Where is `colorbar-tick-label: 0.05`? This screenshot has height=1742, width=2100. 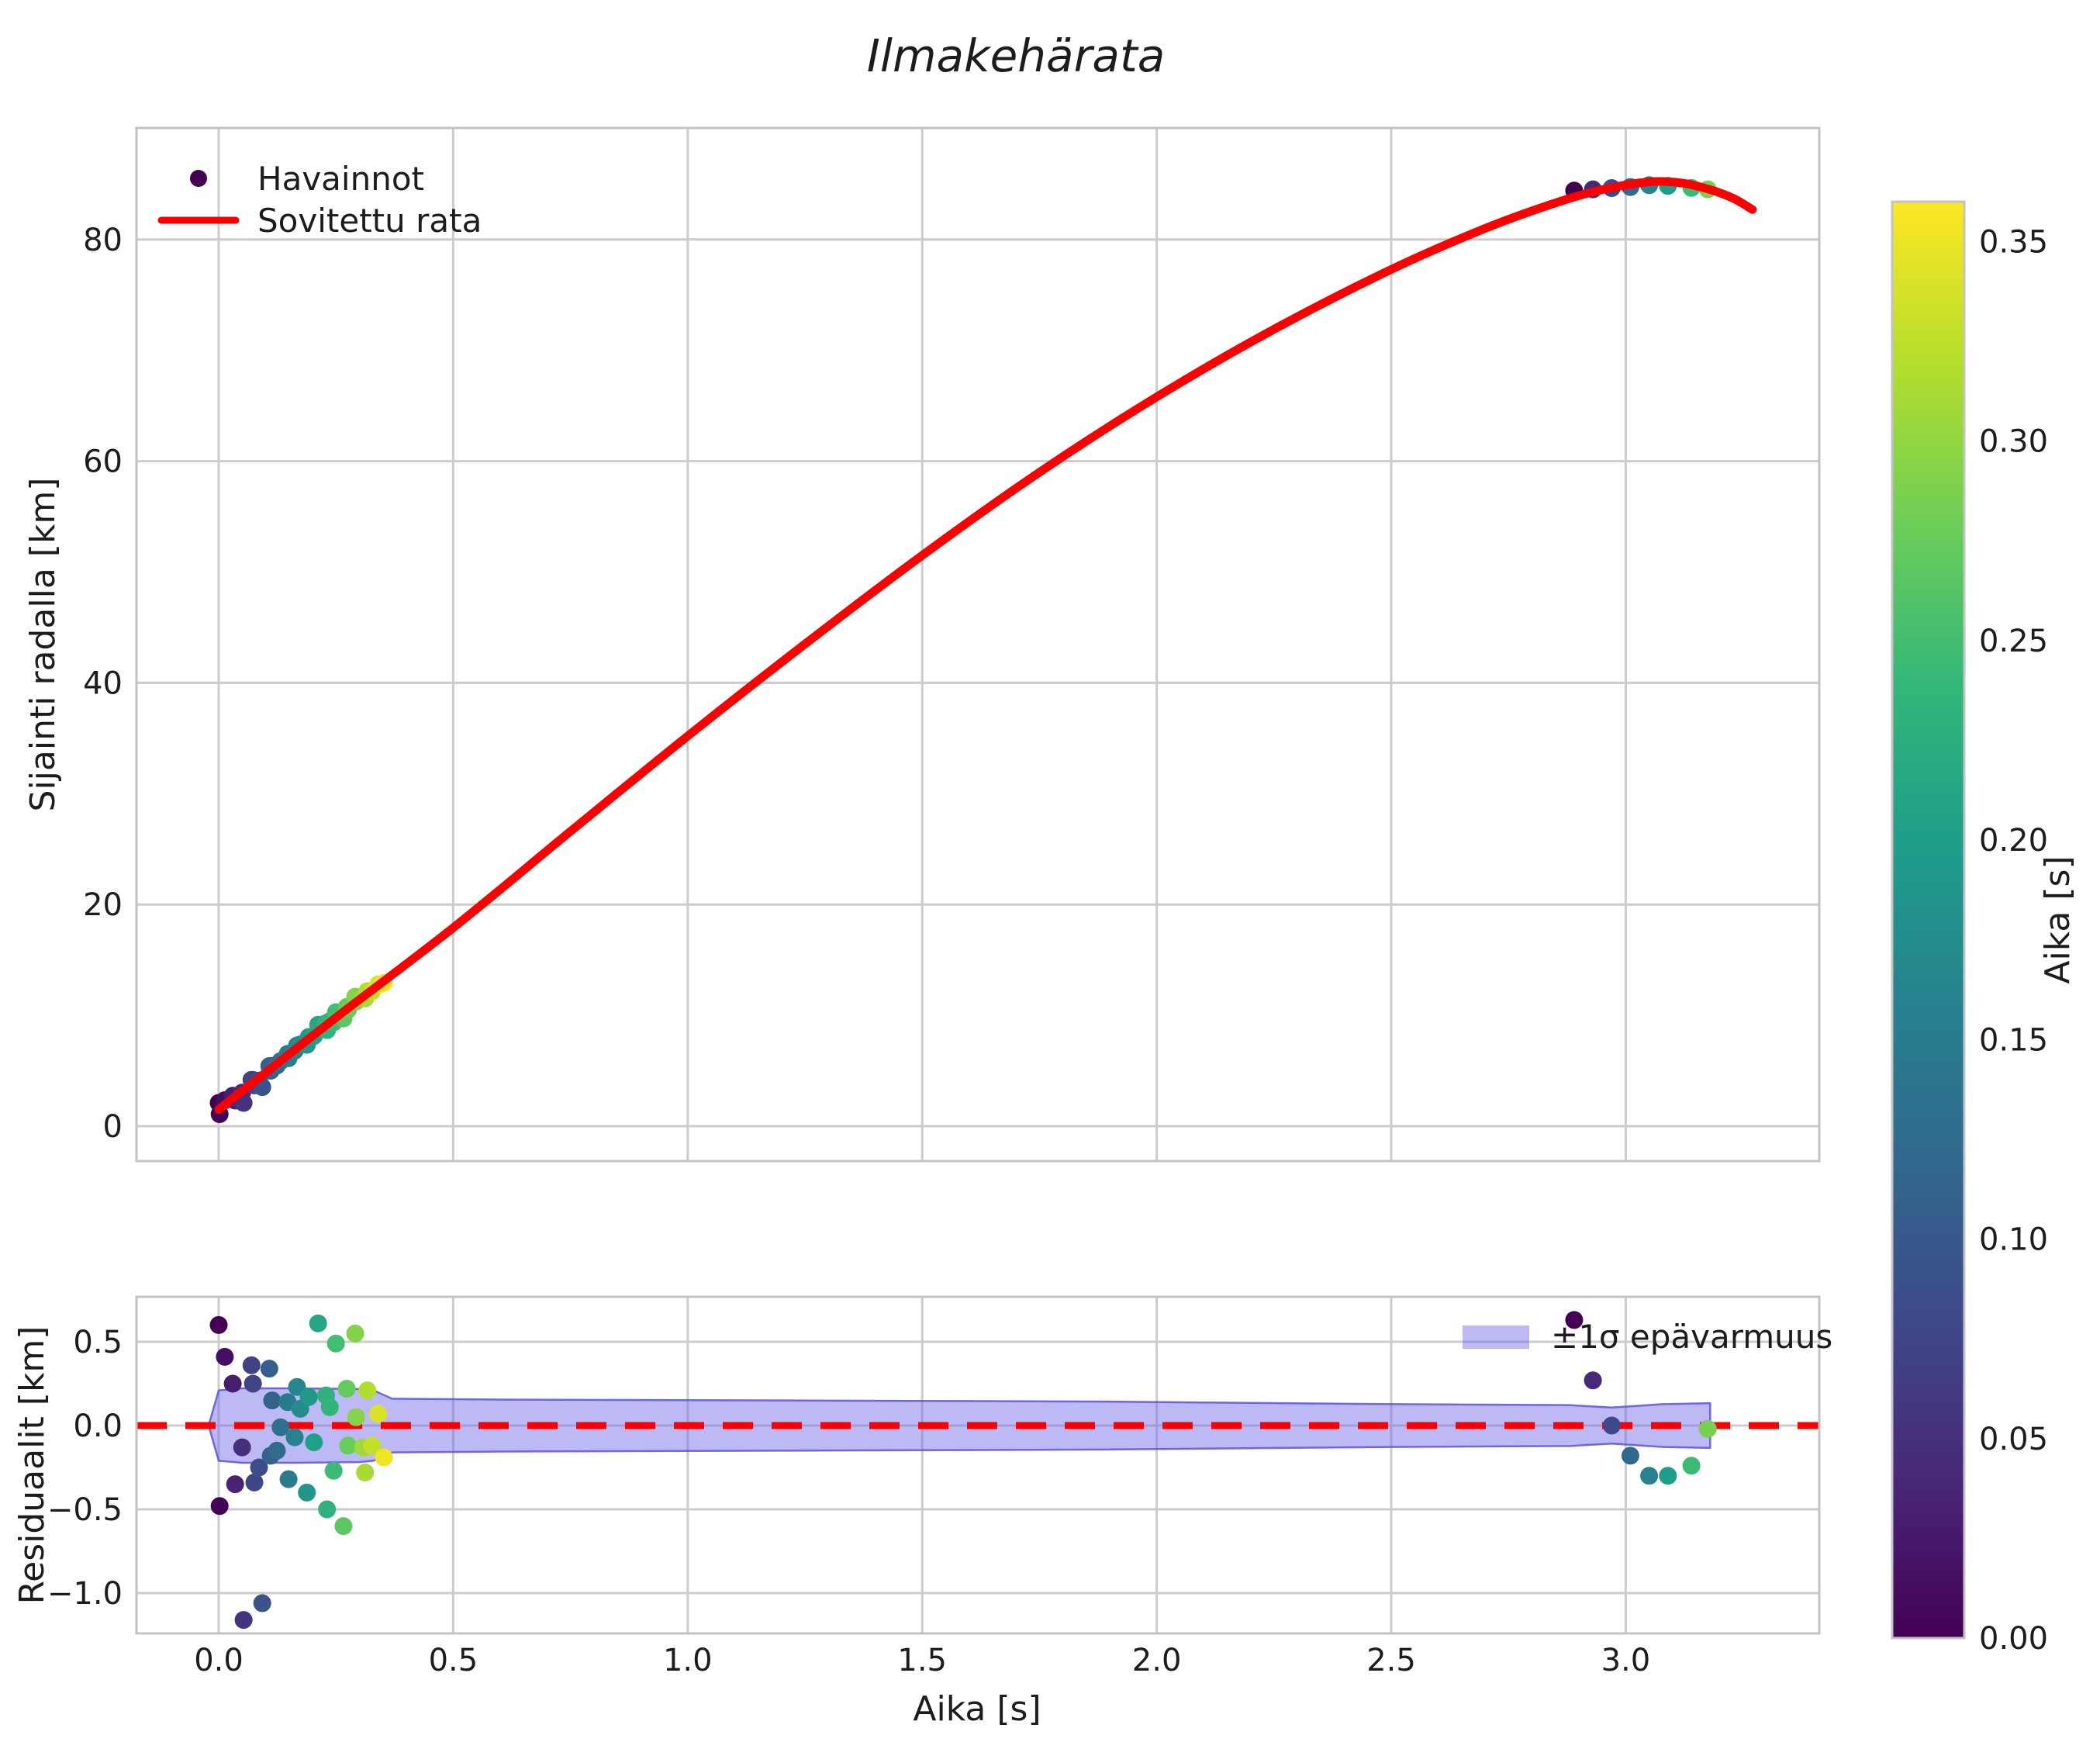 colorbar-tick-label: 0.05 is located at coordinates (2013, 1439).